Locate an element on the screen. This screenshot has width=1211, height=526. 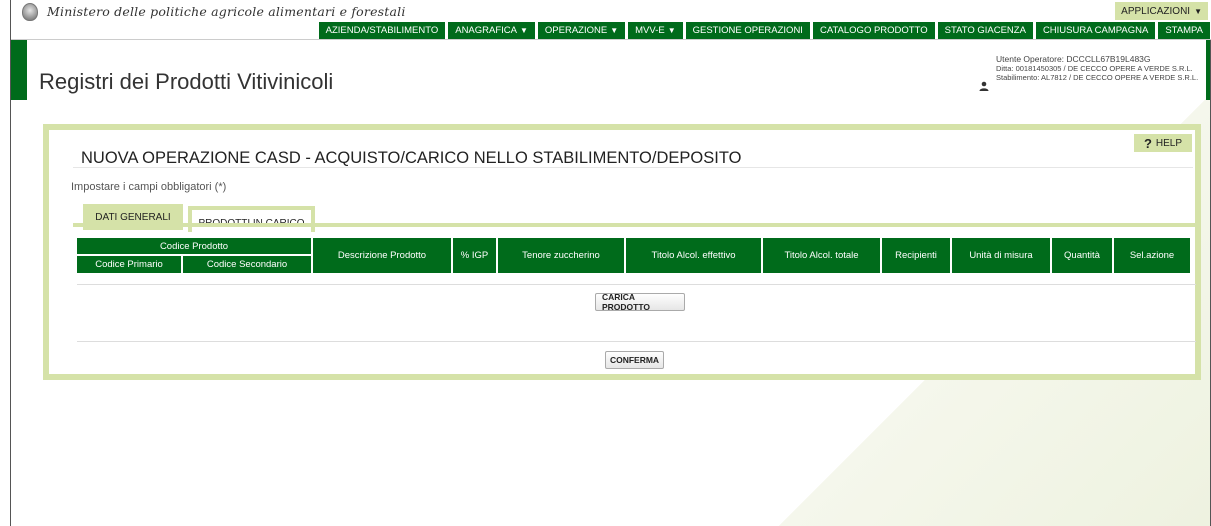
th-recipienti: Recipienti is located at coordinates (916, 255).